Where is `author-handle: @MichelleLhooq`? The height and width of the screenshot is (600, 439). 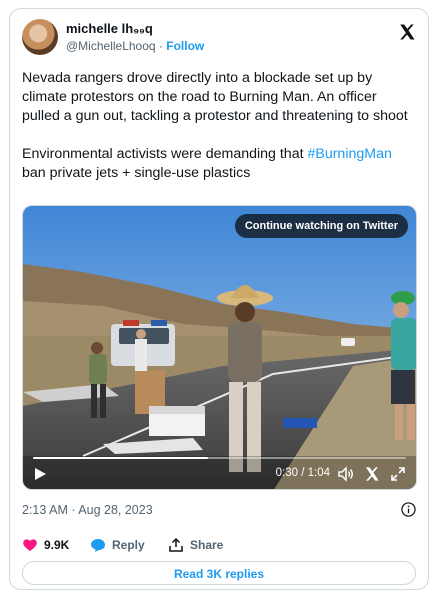 author-handle: @MichelleLhooq is located at coordinates (111, 46).